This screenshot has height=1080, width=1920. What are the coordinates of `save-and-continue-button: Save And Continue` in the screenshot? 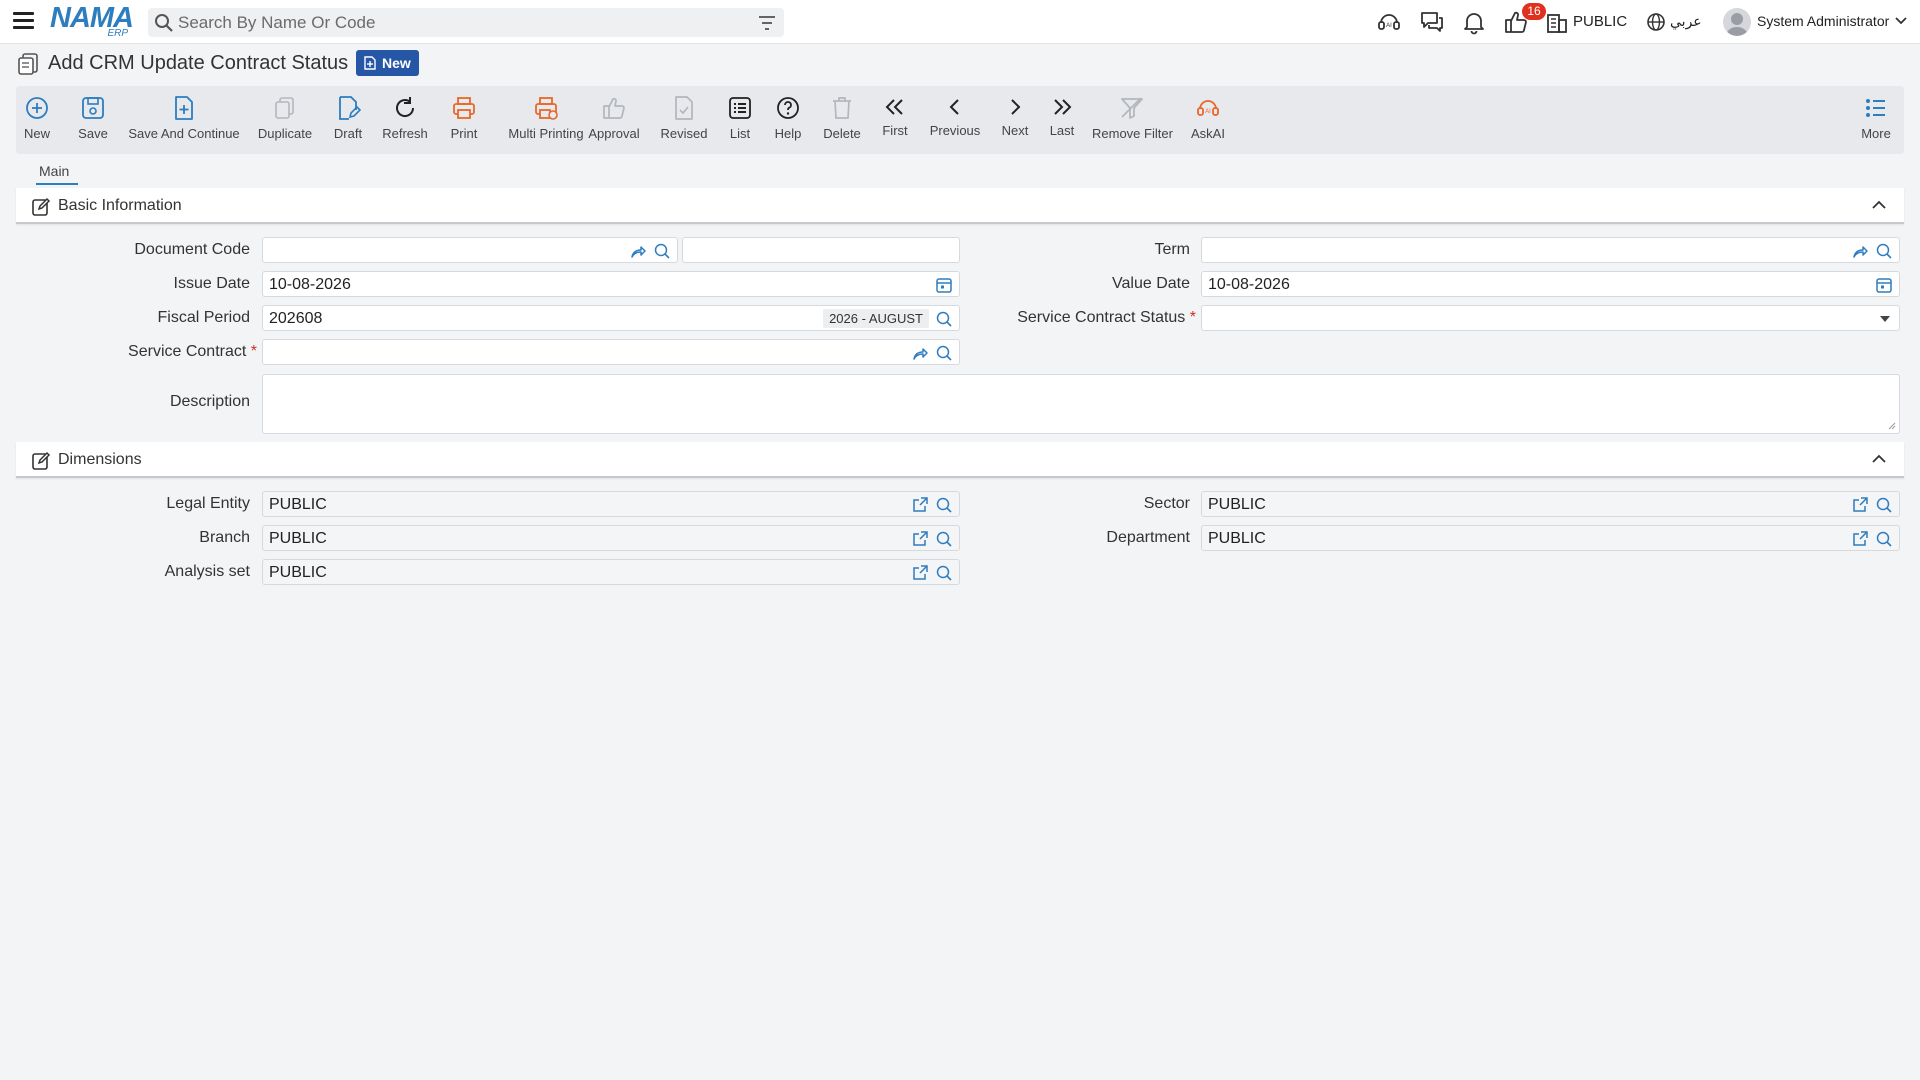 It's located at (184, 120).